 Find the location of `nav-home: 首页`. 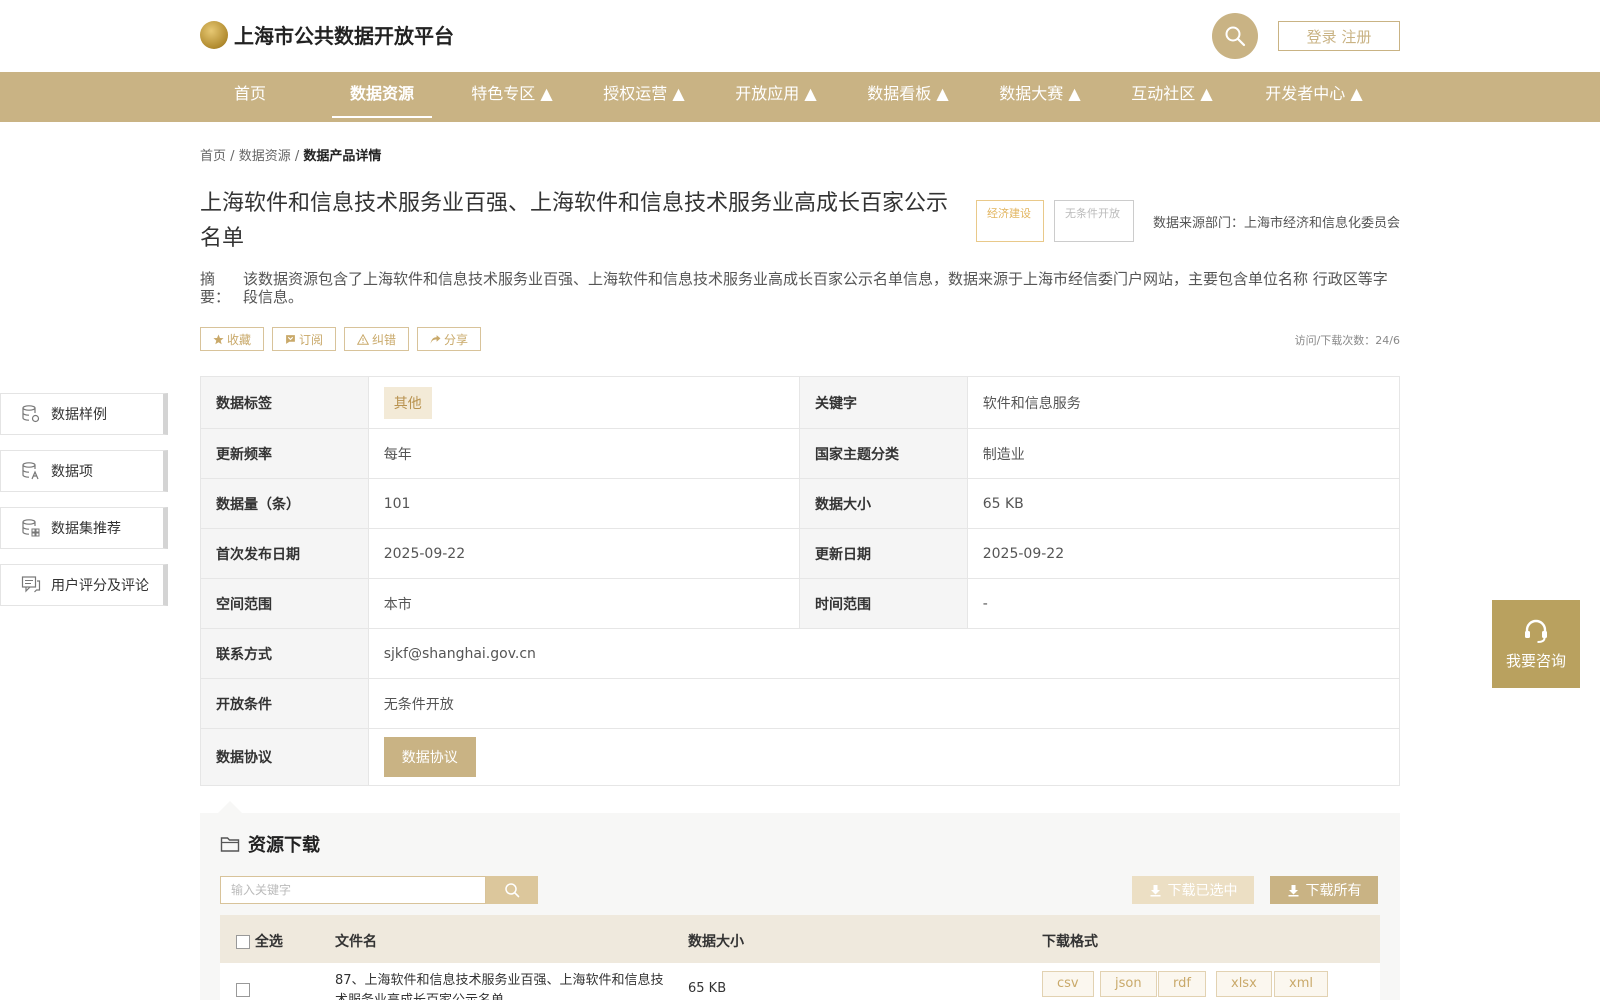

nav-home: 首页 is located at coordinates (250, 97).